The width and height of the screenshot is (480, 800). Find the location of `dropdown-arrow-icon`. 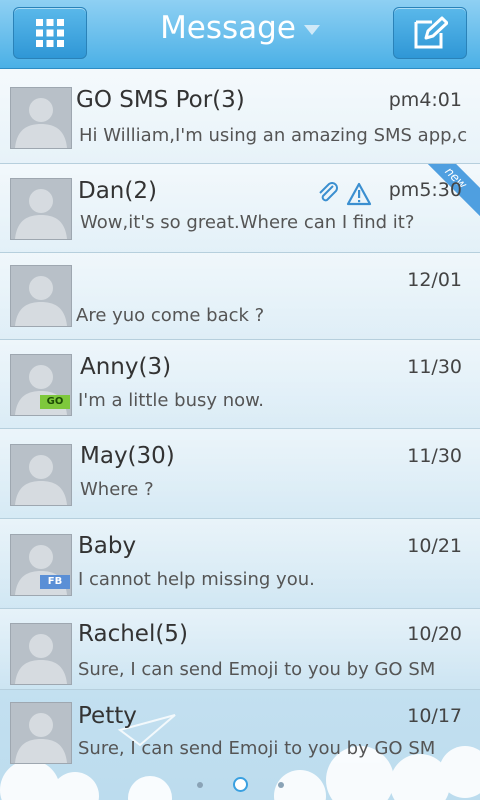

dropdown-arrow-icon is located at coordinates (311, 29).